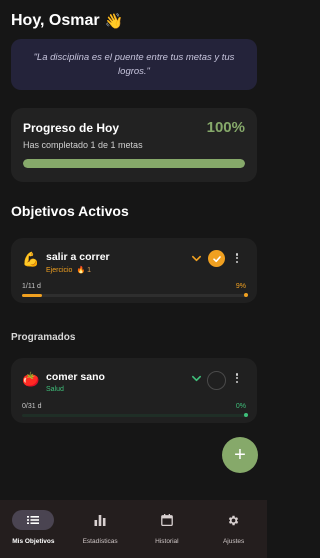 The image size is (320, 558). I want to click on goal-count: 0/31 d, so click(32, 406).